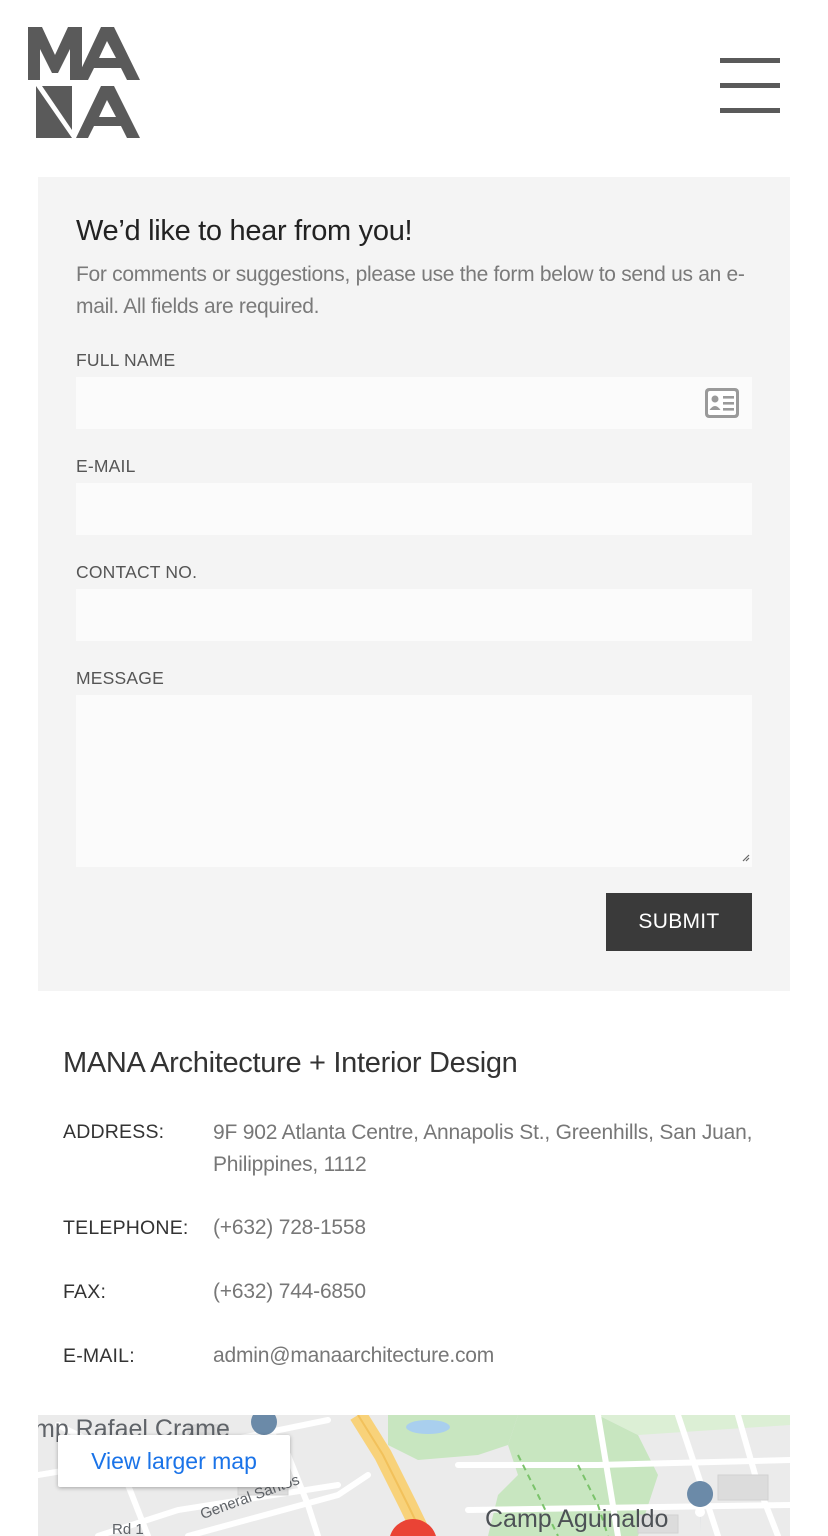  What do you see at coordinates (244, 231) in the screenshot?
I see `form-title: We’d like to hear from you!` at bounding box center [244, 231].